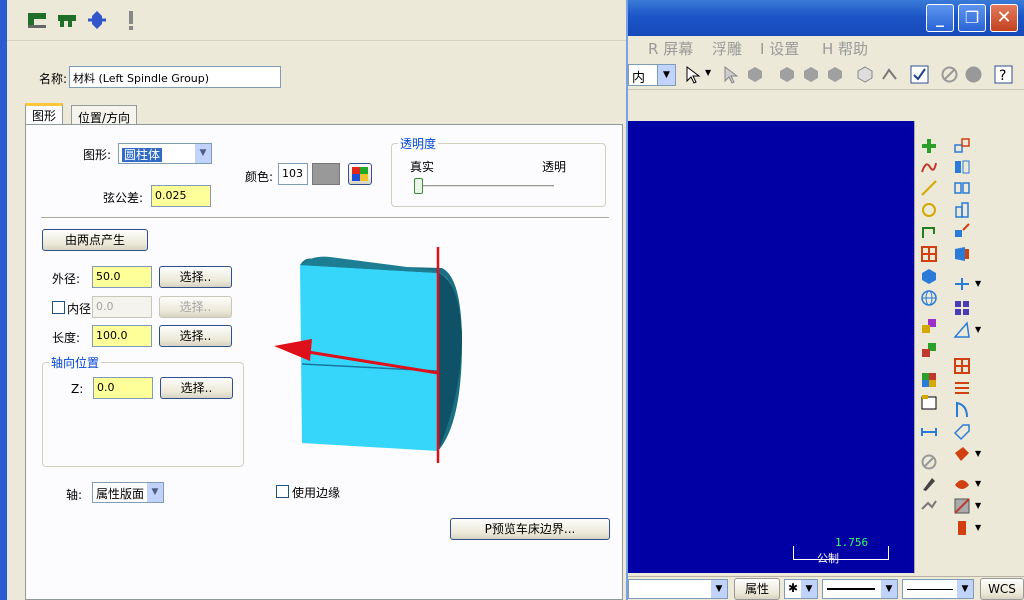 This screenshot has height=600, width=1024. I want to click on main-toolbar: ▼ ?, so click(826, 75).